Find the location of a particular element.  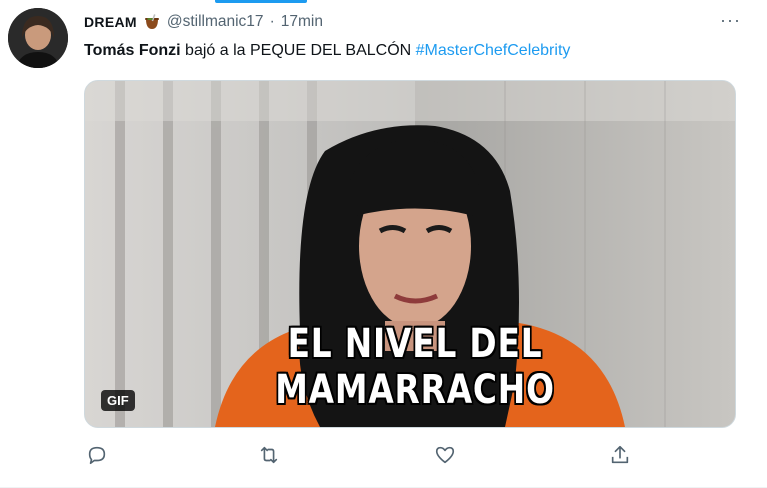

share-icon is located at coordinates (620, 454).